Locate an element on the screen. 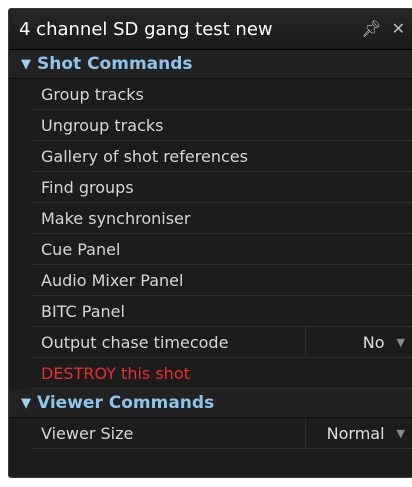 The image size is (412, 487). menu-item-viewer-size: Viewer Size Normal ▼ is located at coordinates (221, 433).